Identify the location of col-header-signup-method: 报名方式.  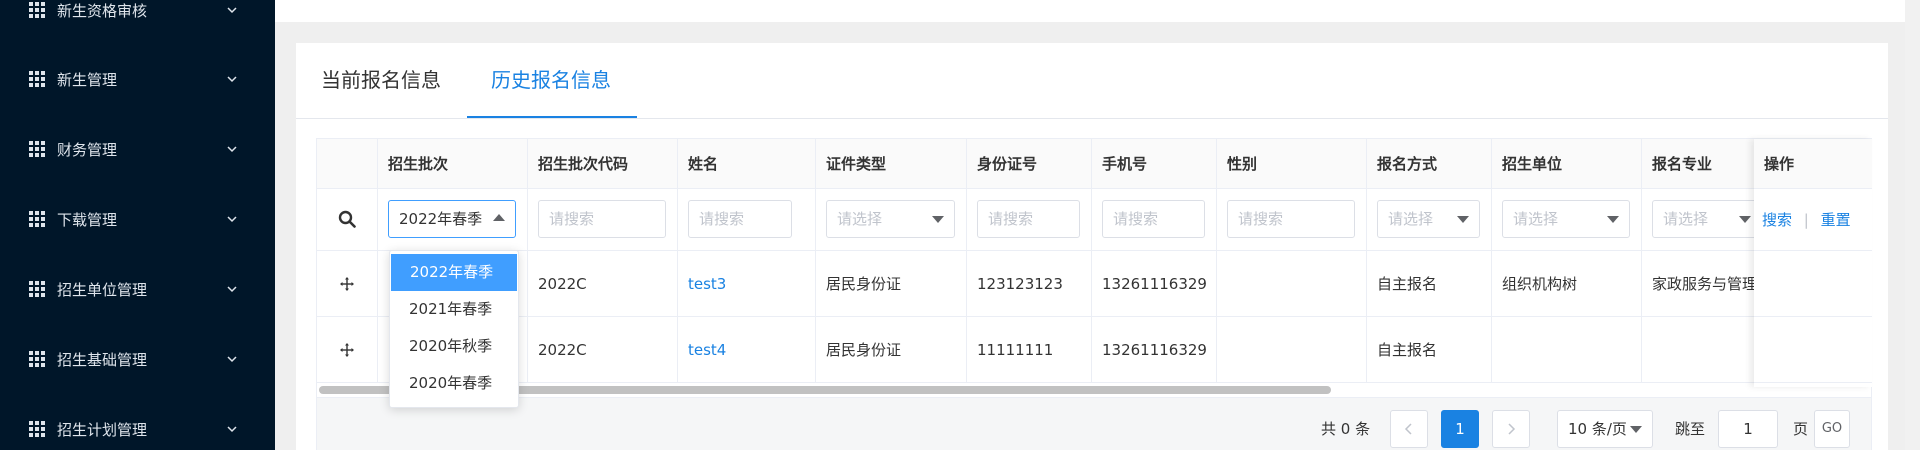
(1429, 164).